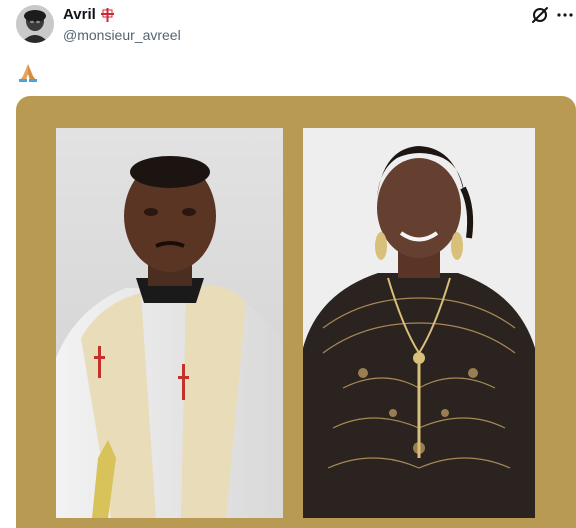 The width and height of the screenshot is (576, 528). What do you see at coordinates (79, 14) in the screenshot?
I see `author-name: Avril` at bounding box center [79, 14].